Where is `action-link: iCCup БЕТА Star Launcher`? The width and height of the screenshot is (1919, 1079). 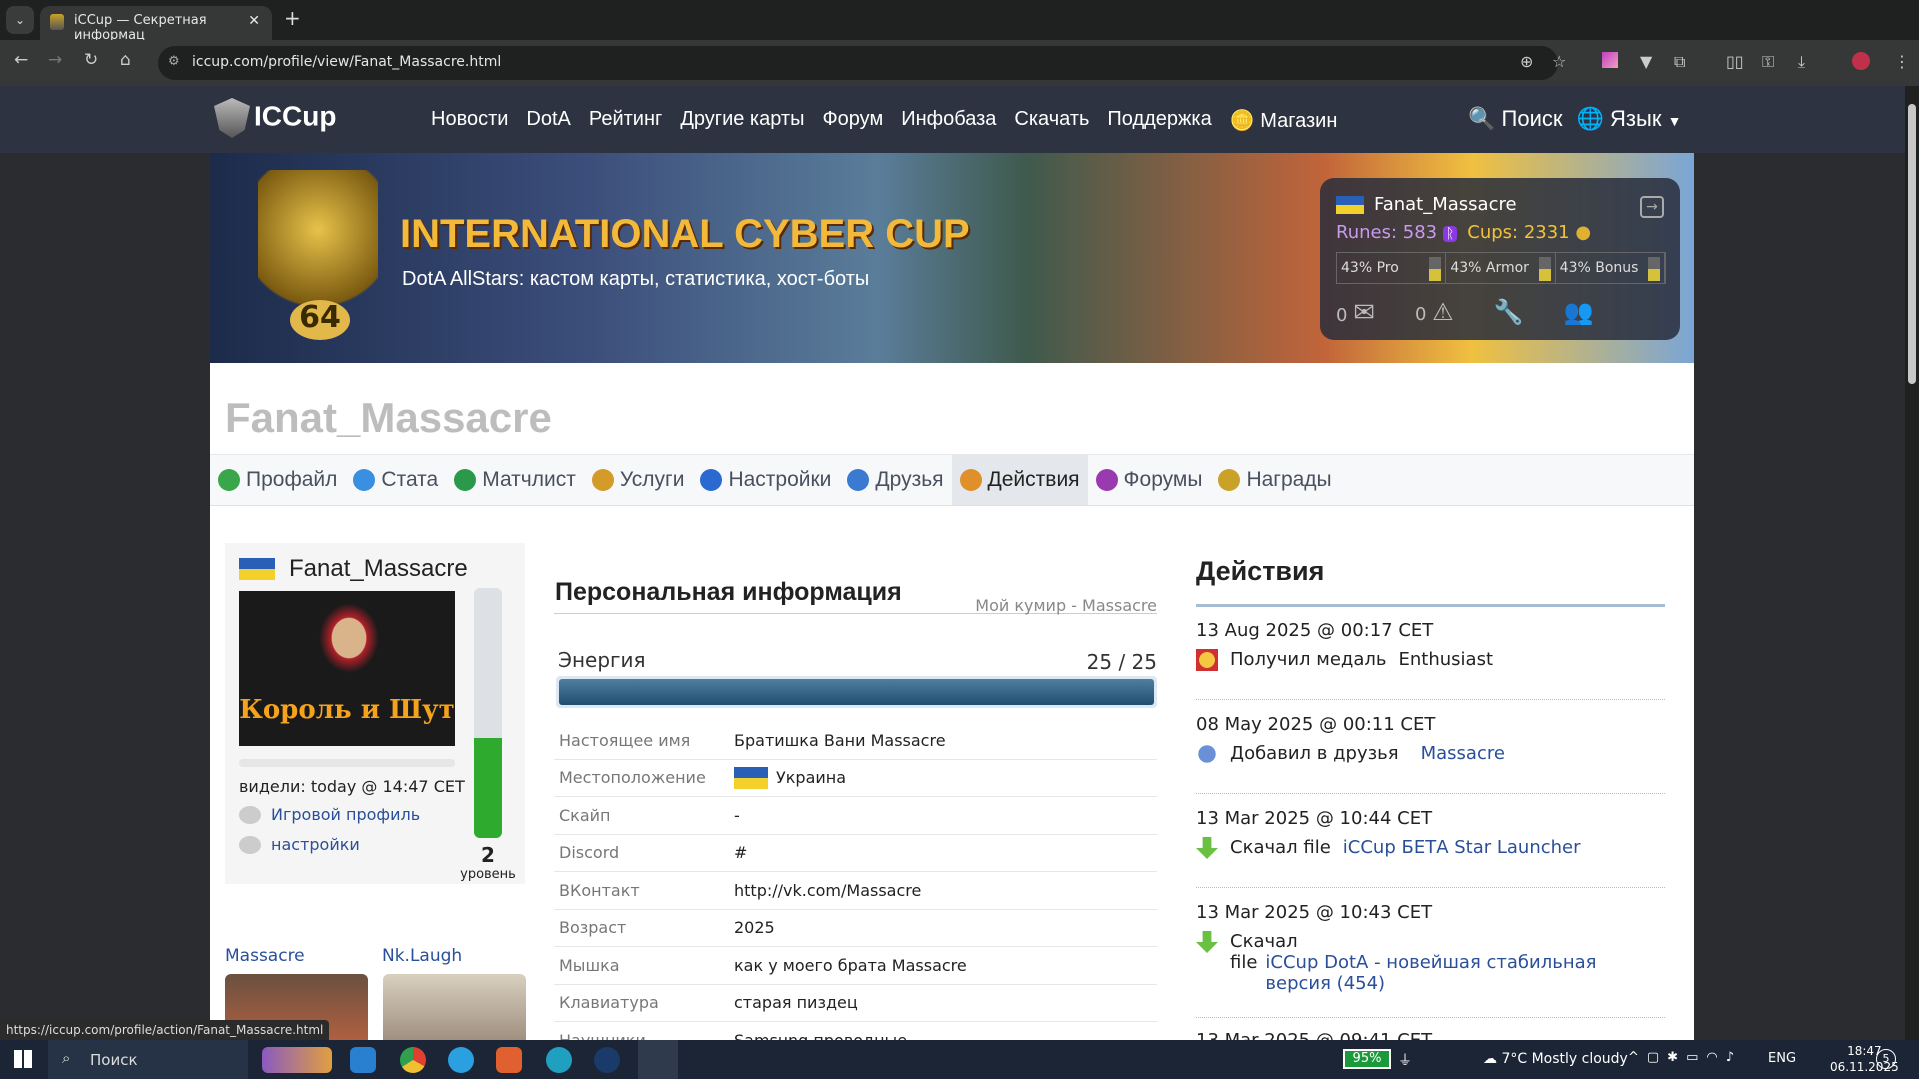 action-link: iCCup БЕТА Star Launcher is located at coordinates (1462, 847).